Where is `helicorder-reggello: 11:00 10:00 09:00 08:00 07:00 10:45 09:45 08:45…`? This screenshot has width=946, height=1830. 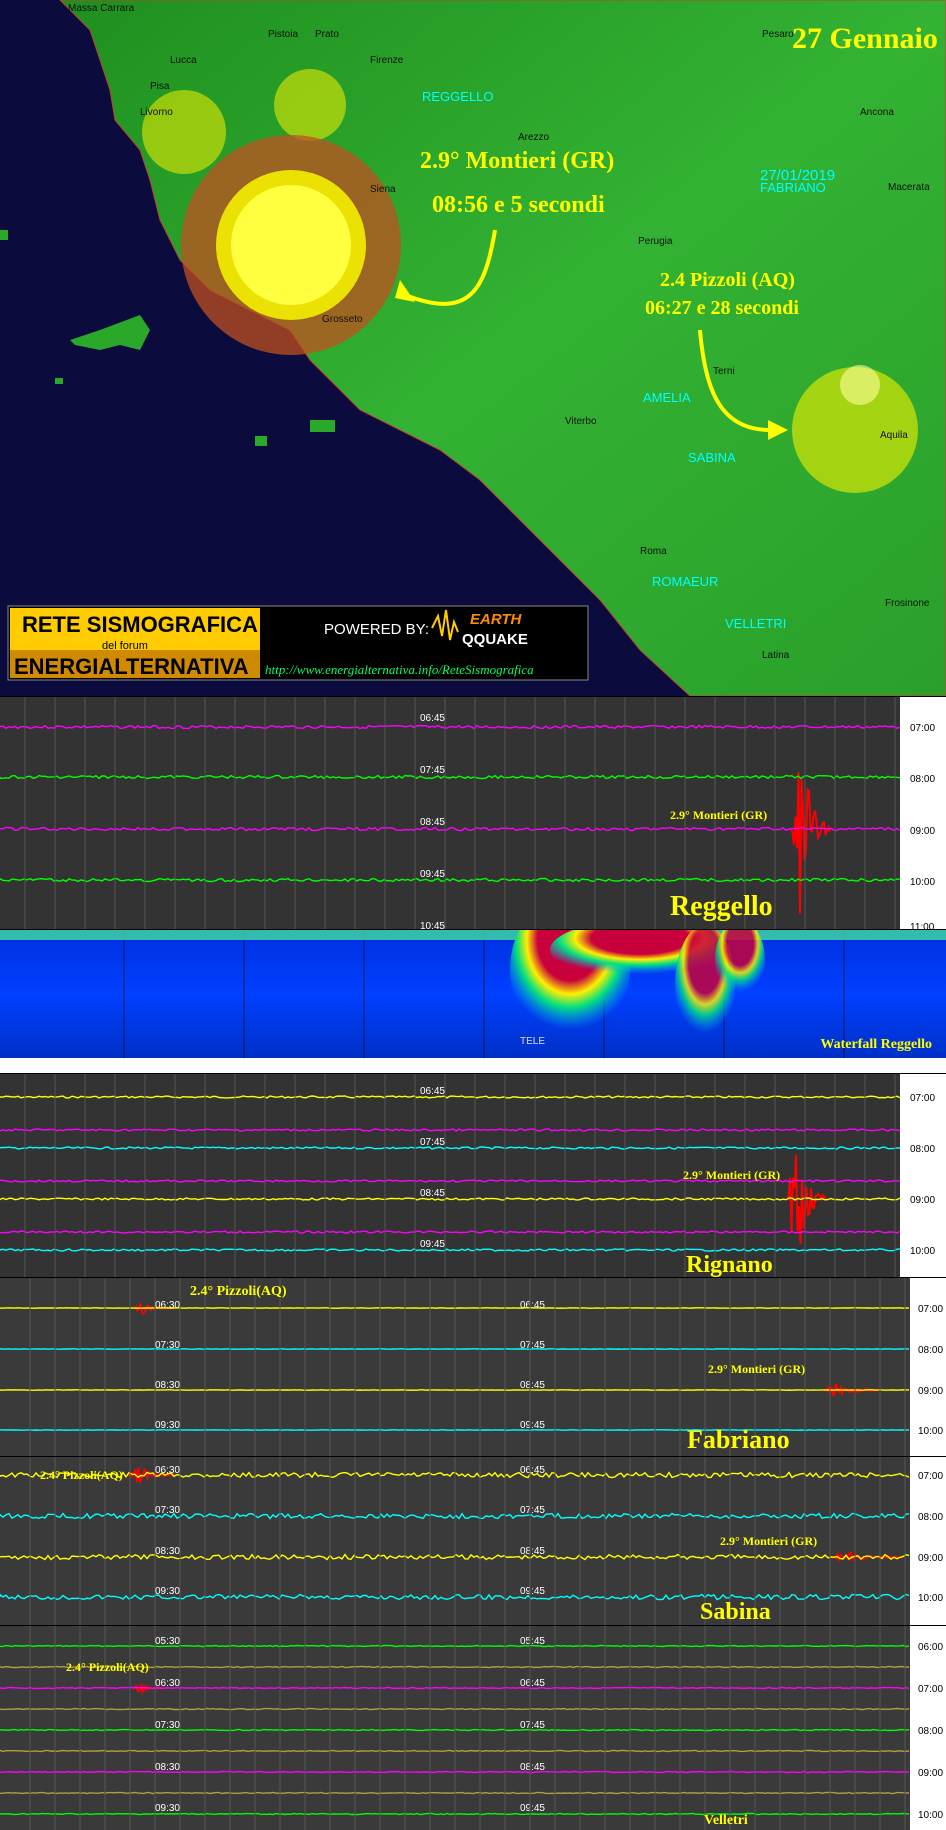 helicorder-reggello: 11:00 10:00 09:00 08:00 07:00 10:45 09:45 08:45… is located at coordinates (473, 813).